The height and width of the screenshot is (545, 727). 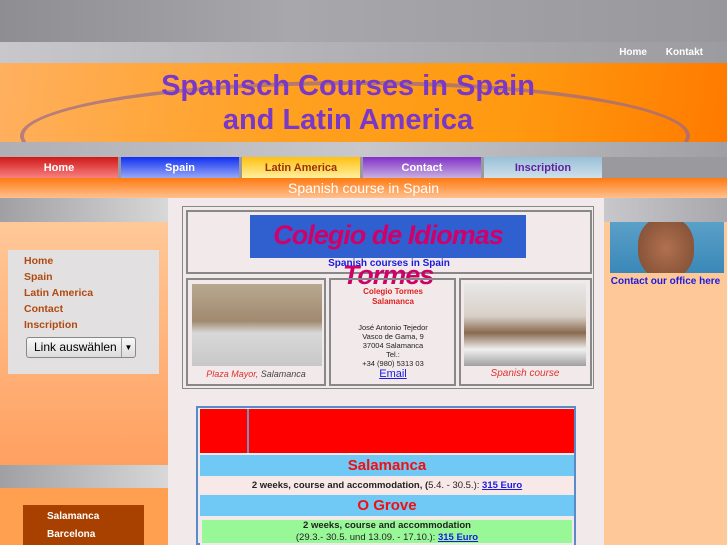 I want to click on school-name: Colegio Tormes Salamanca, so click(x=393, y=297).